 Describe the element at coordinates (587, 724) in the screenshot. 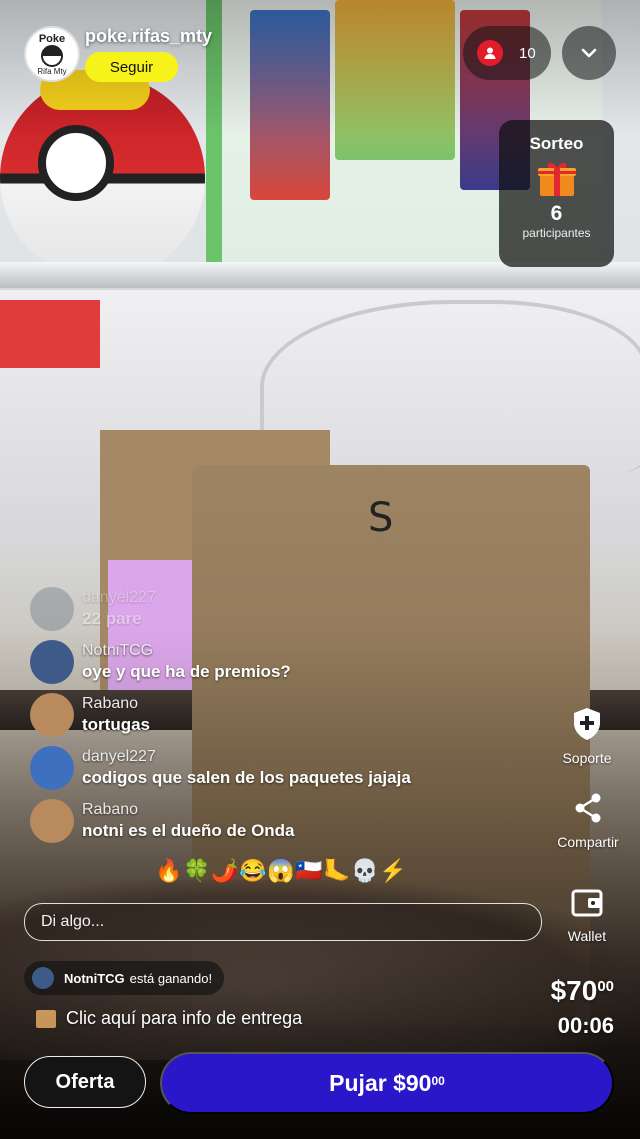

I see `shield-icon` at that location.